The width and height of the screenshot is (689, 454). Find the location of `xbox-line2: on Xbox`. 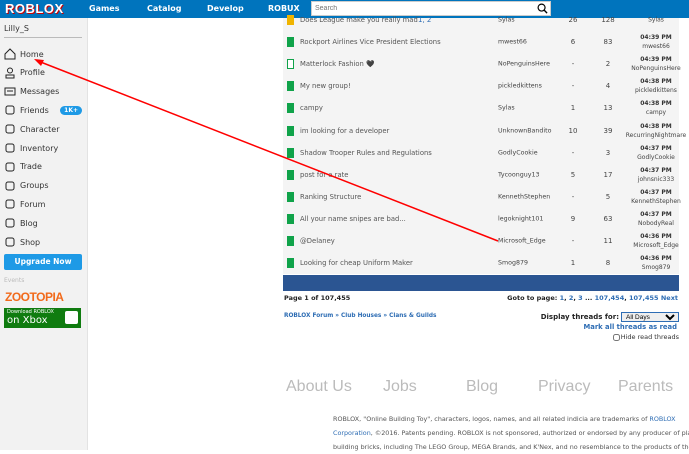

xbox-line2: on Xbox is located at coordinates (27, 320).